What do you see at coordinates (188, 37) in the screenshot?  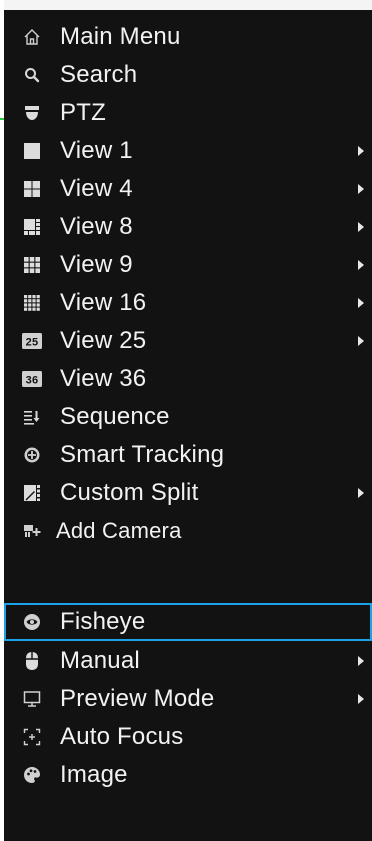 I see `menu-item-main-menu: Main Menu` at bounding box center [188, 37].